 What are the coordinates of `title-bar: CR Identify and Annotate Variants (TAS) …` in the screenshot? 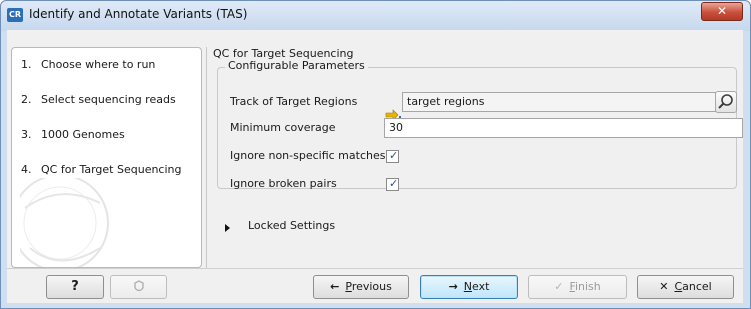 It's located at (375, 16).